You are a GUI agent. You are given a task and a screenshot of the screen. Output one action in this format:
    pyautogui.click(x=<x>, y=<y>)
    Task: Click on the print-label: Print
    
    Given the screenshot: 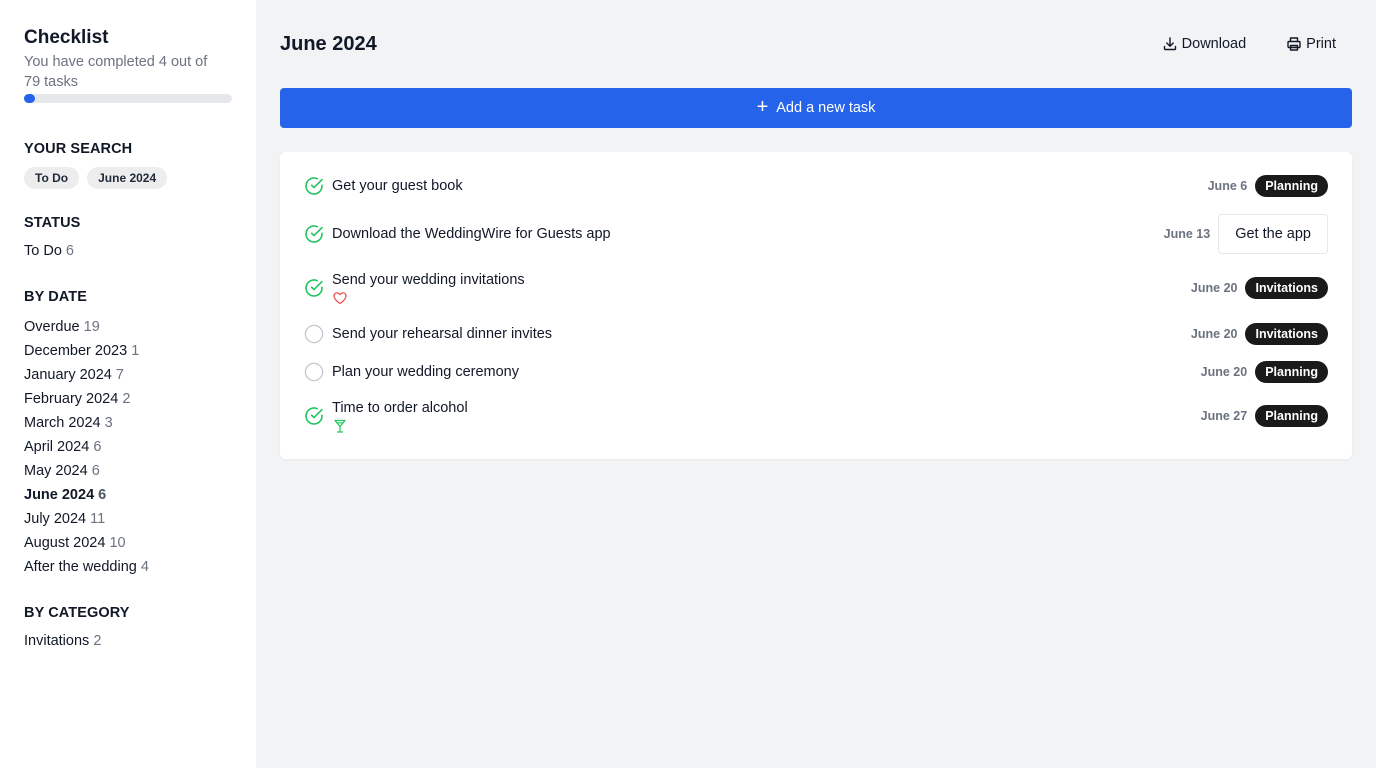 What is the action you would take?
    pyautogui.click(x=1321, y=44)
    